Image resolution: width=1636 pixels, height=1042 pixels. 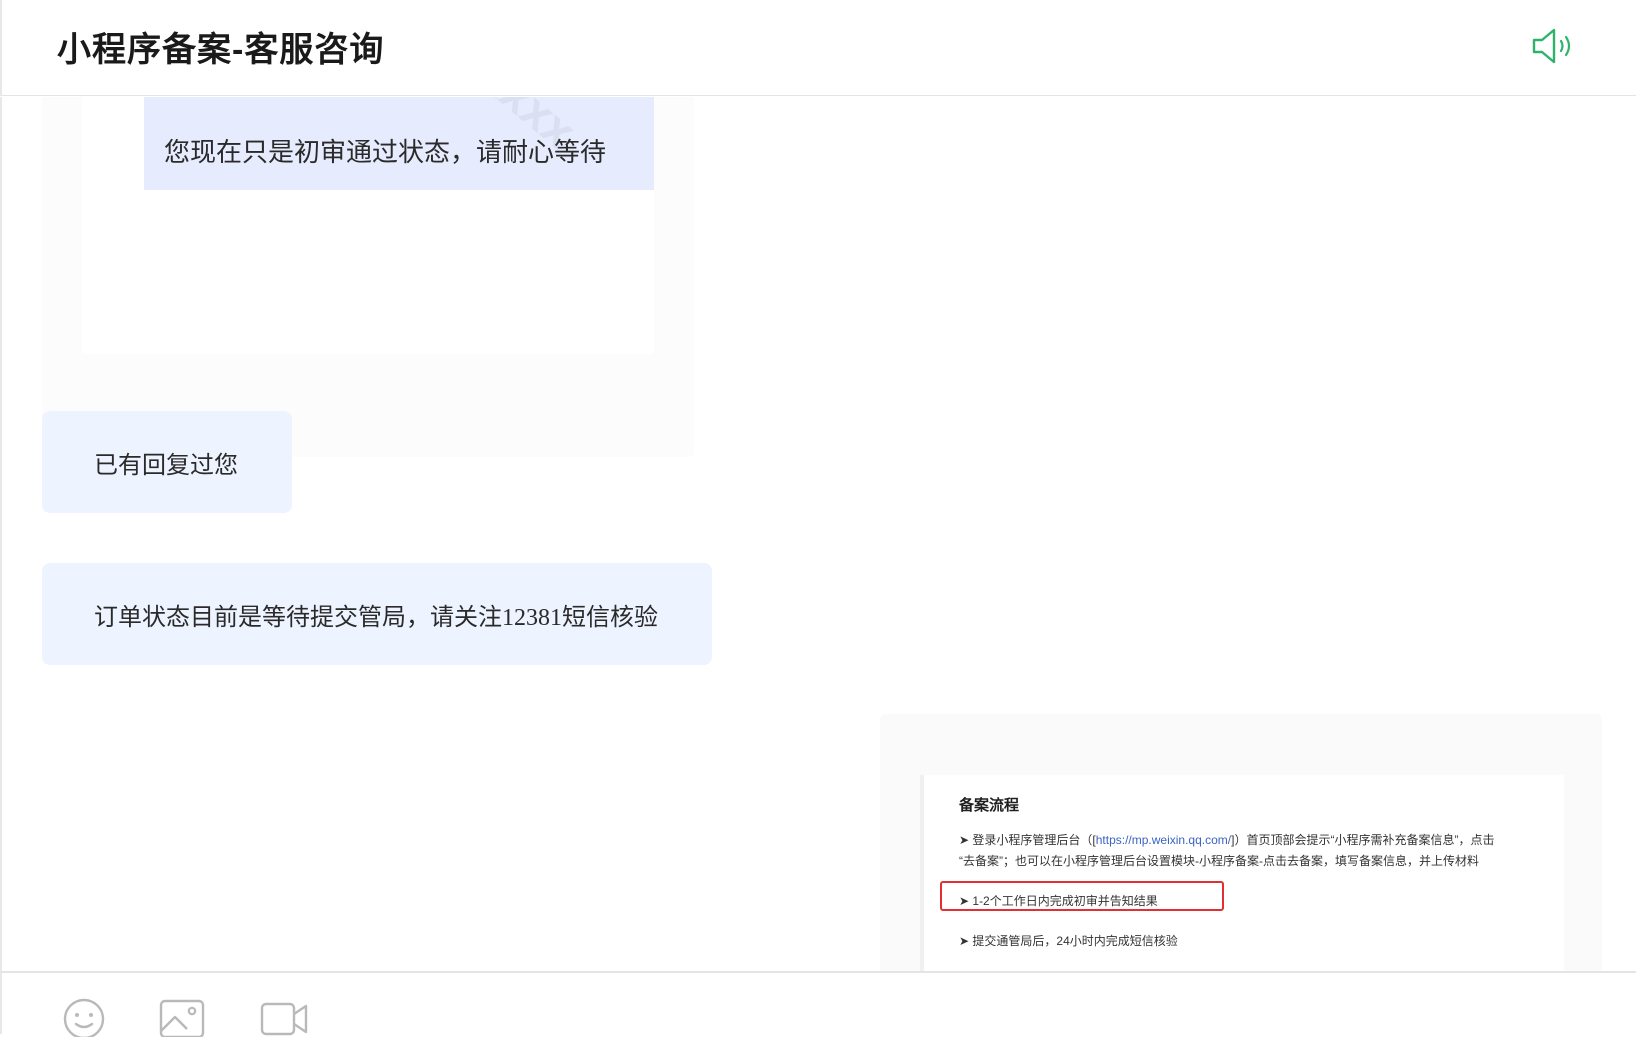 What do you see at coordinates (166, 465) in the screenshot?
I see `message-text: 已有回复过您` at bounding box center [166, 465].